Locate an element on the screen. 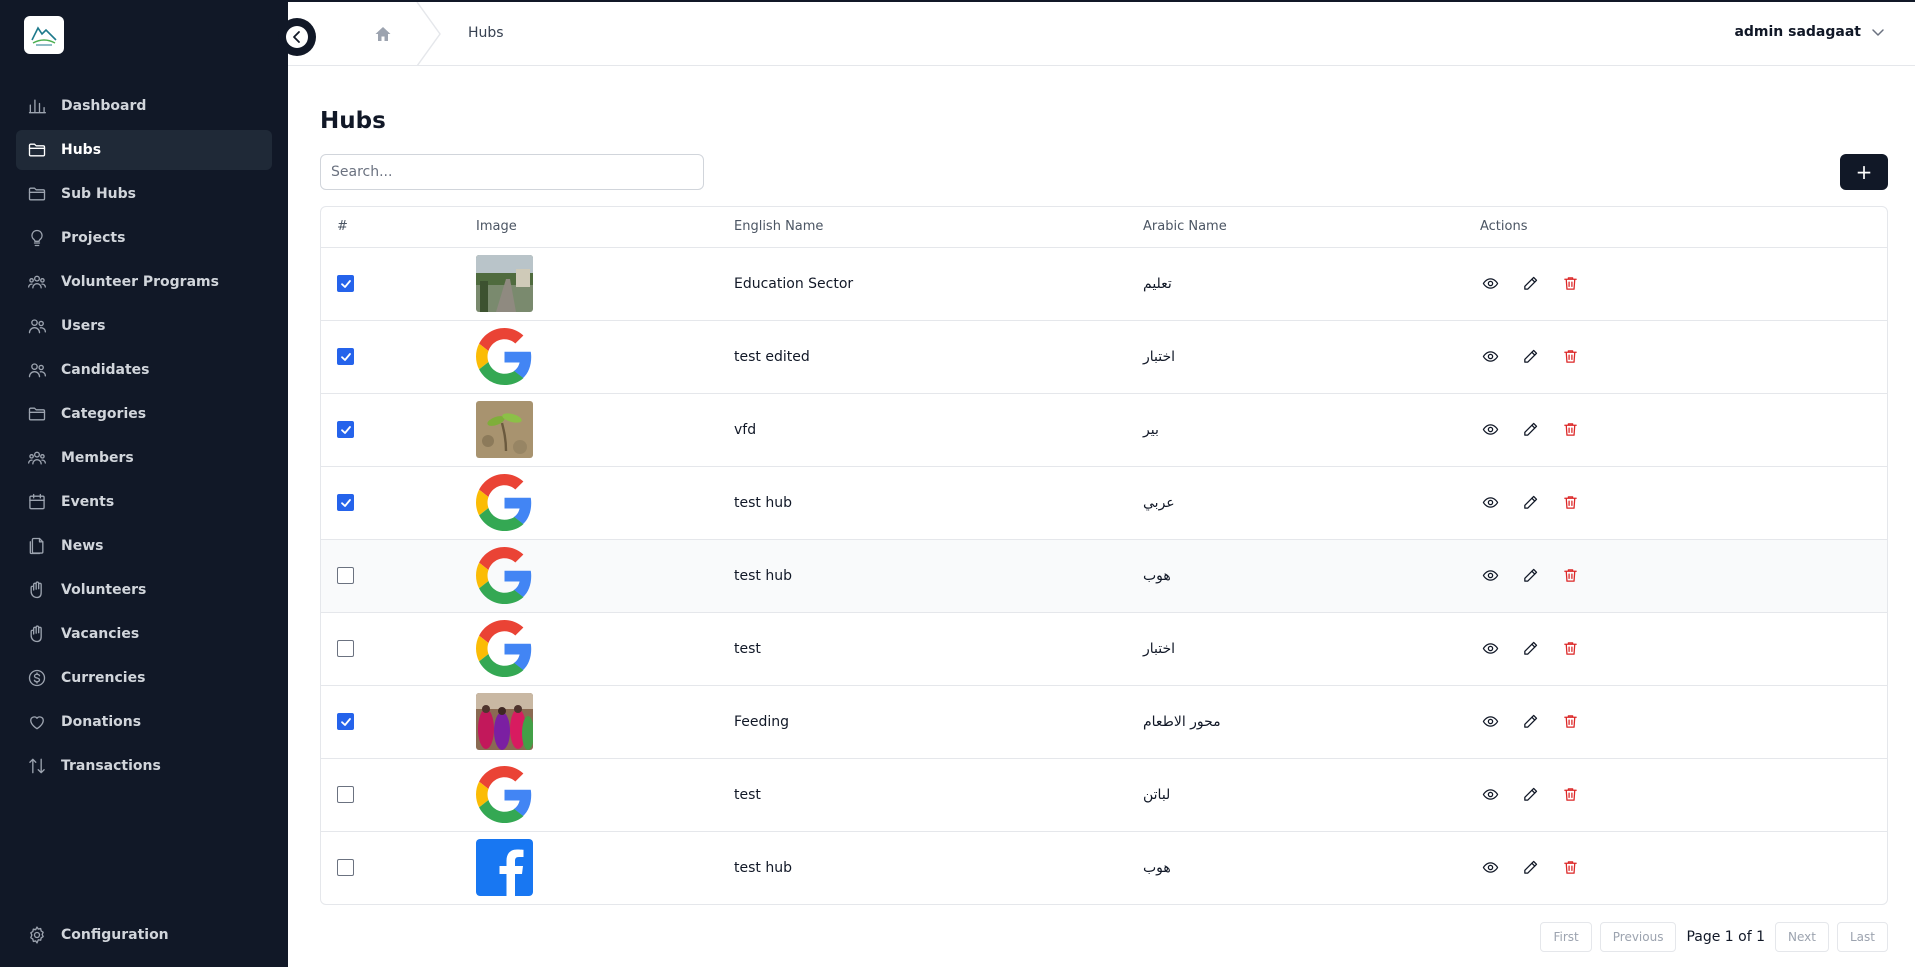 Image resolution: width=1915 pixels, height=967 pixels. sidebar-item-users: Users is located at coordinates (144, 326).